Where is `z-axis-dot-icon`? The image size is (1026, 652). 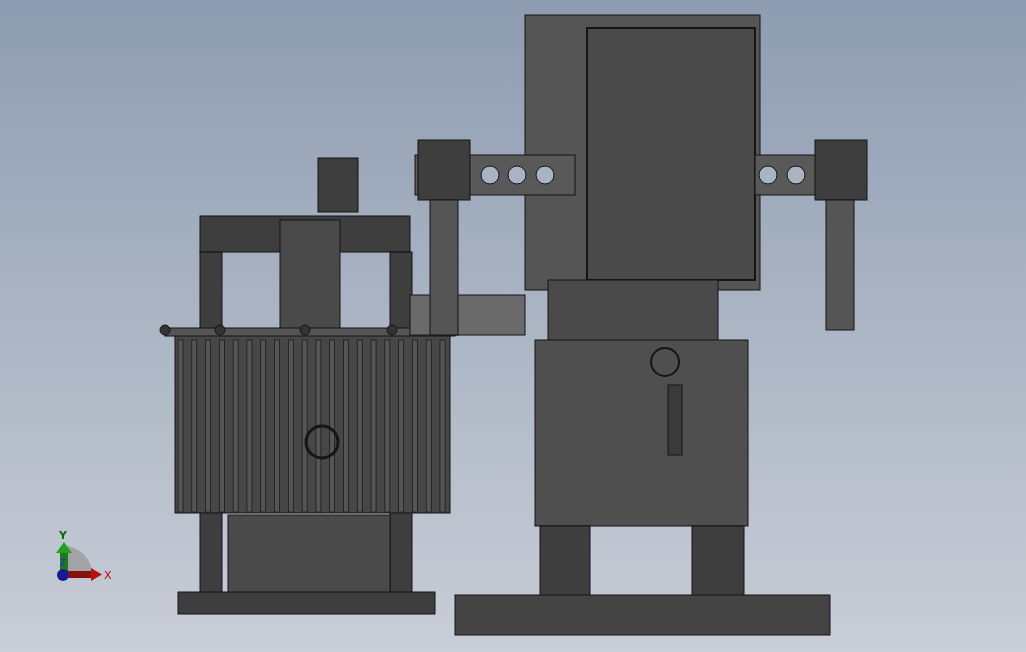 z-axis-dot-icon is located at coordinates (63, 575).